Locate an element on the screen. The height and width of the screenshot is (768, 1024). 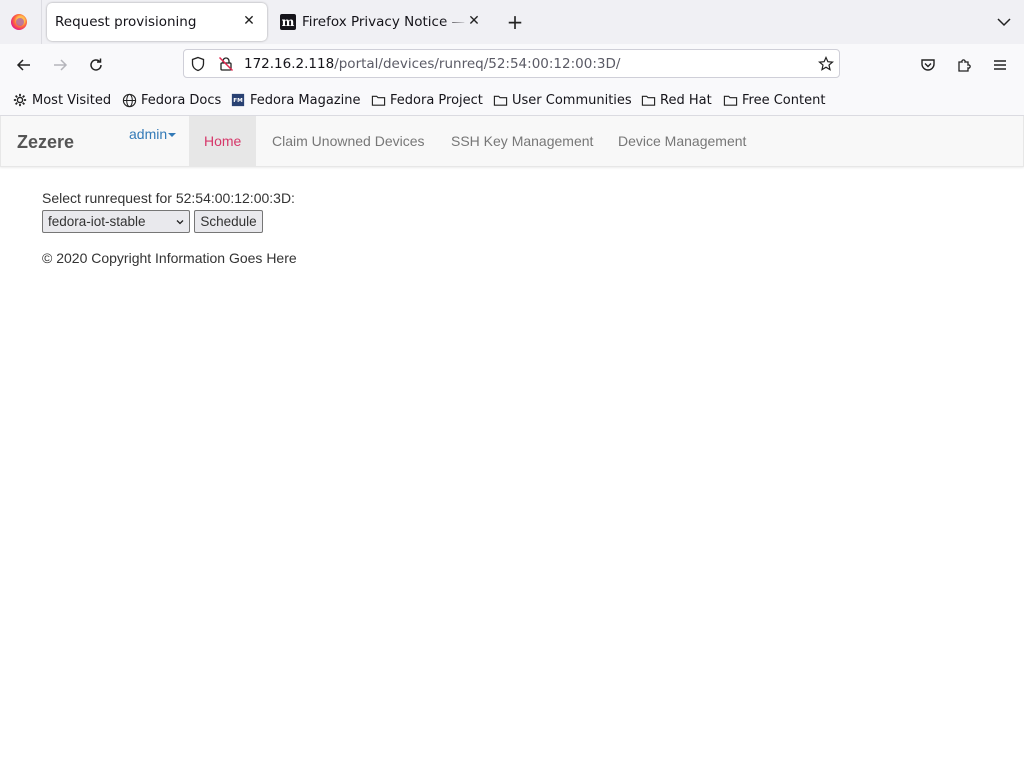
tracking-protection-shield-icon is located at coordinates (198, 64).